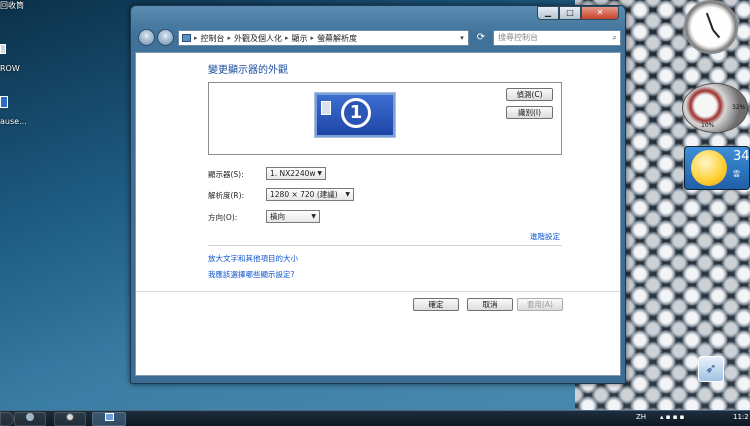 This screenshot has height=426, width=750. I want to click on weather-gadget: 34 雲, so click(717, 168).